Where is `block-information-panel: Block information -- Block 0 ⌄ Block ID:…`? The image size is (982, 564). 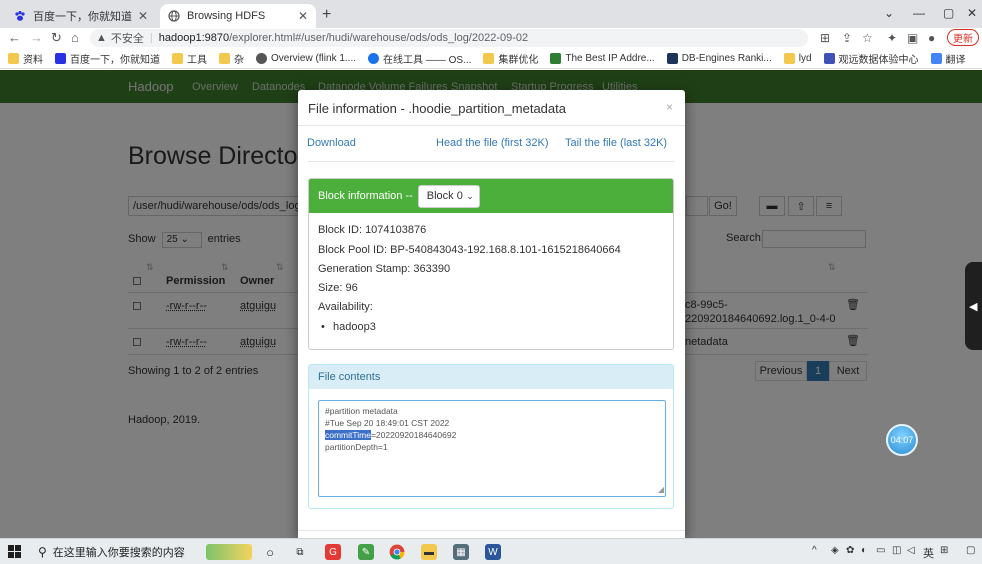 block-information-panel: Block information -- Block 0 ⌄ Block ID:… is located at coordinates (491, 264).